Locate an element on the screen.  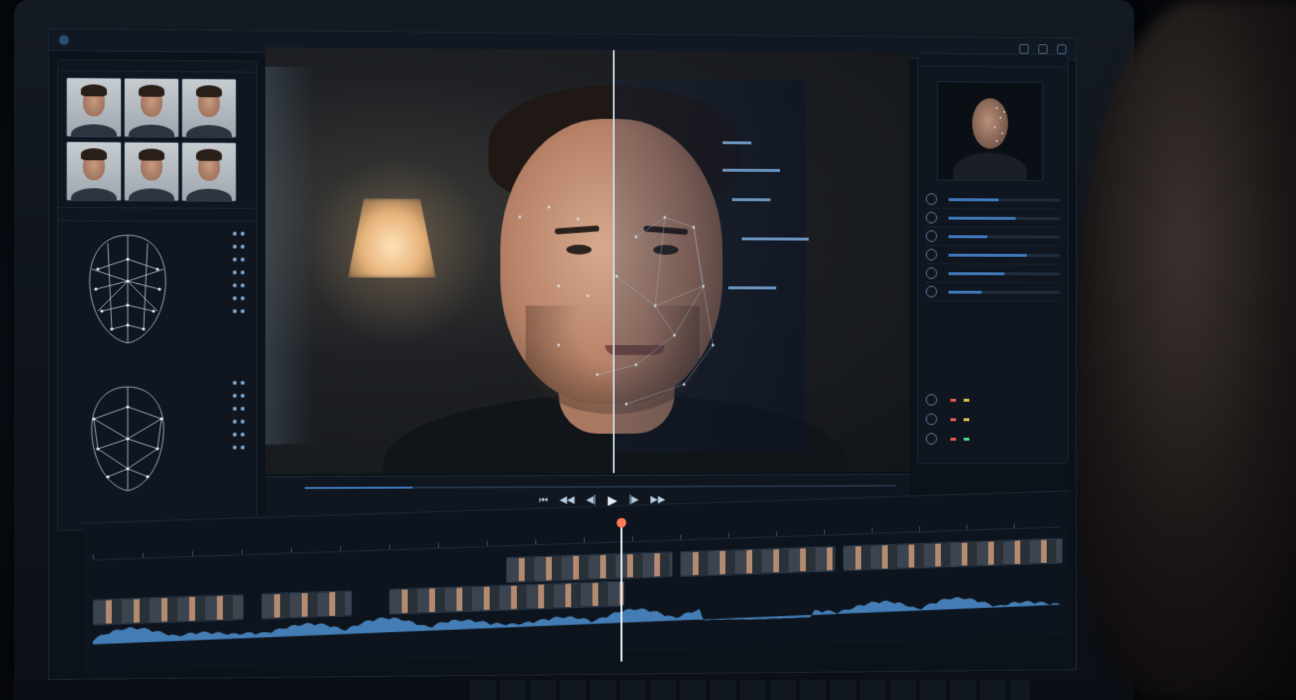
face-mesh-view-front is located at coordinates (157, 296).